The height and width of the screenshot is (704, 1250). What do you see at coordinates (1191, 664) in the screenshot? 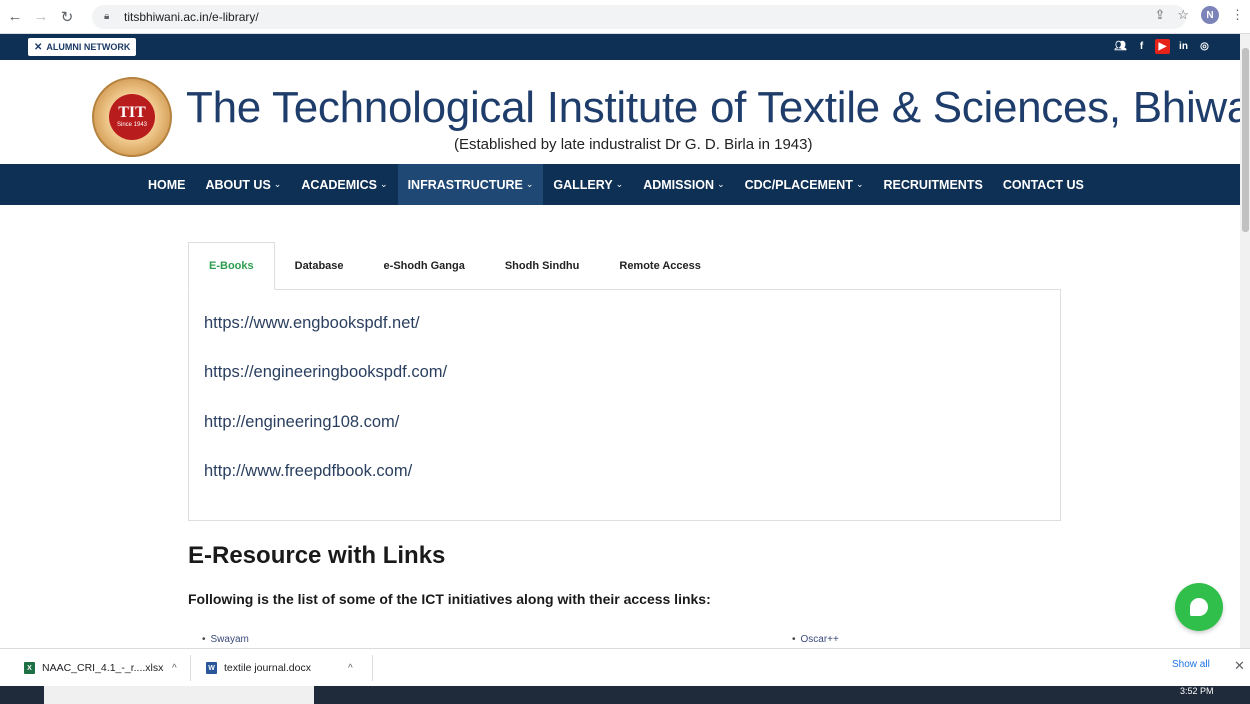
I see `show-all-button: Show all` at bounding box center [1191, 664].